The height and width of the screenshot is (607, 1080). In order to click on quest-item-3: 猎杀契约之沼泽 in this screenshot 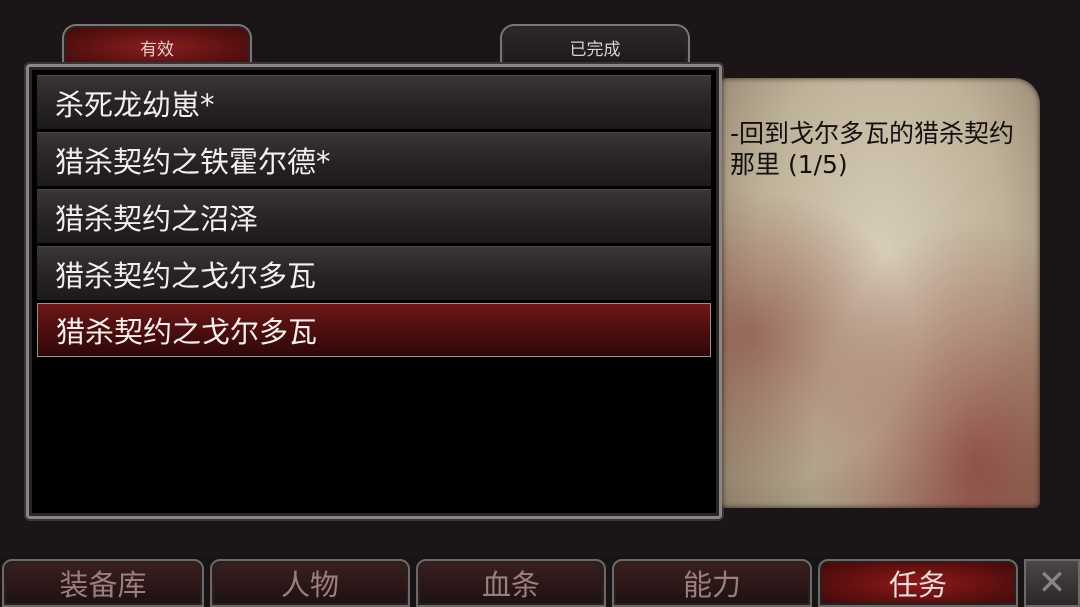, I will do `click(374, 216)`.